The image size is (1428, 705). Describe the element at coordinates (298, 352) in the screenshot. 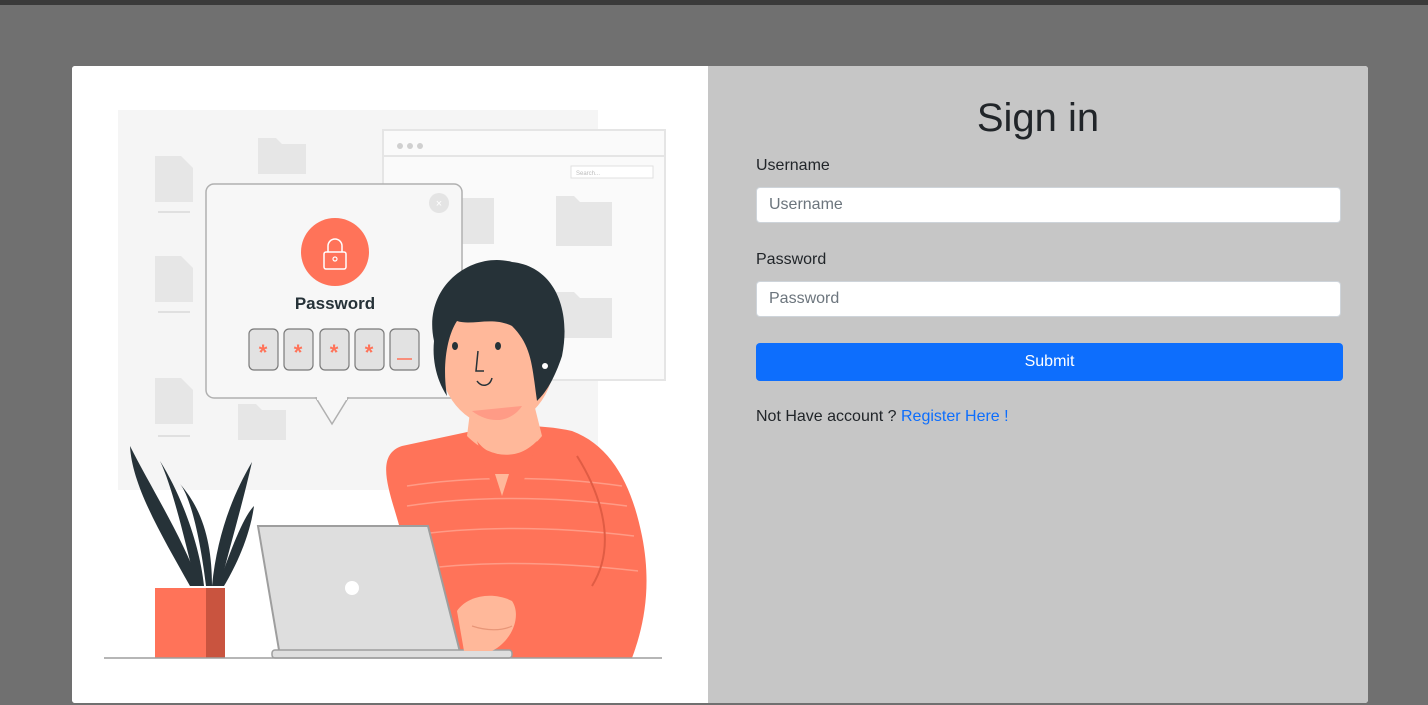

I see `pin-mask-2: *` at that location.